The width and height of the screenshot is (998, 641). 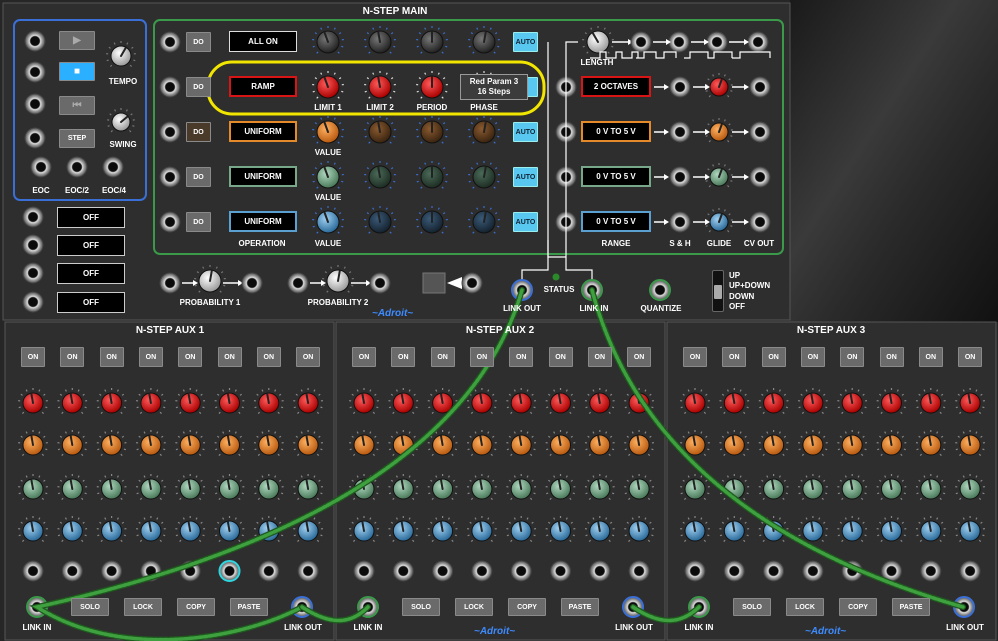 I want to click on do-button-2: DO, so click(x=198, y=87).